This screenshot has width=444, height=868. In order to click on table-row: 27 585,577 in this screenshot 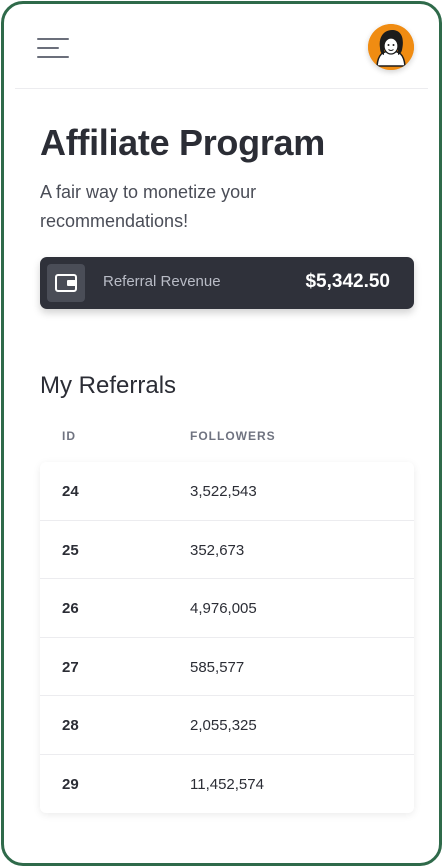, I will do `click(227, 667)`.